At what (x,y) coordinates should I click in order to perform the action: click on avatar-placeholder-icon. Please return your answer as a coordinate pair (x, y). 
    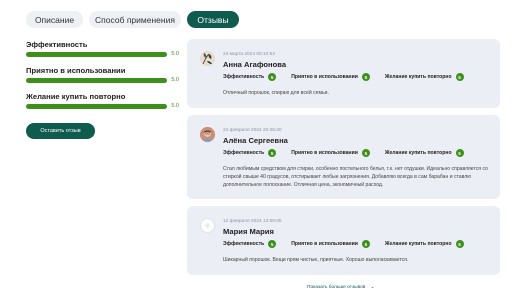
    Looking at the image, I should click on (207, 225).